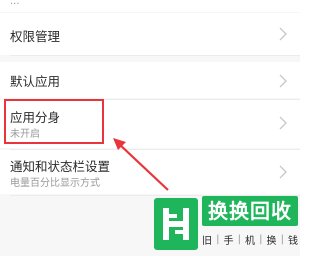 This screenshot has width=320, height=256. What do you see at coordinates (155, 55) in the screenshot?
I see `divider` at bounding box center [155, 55].